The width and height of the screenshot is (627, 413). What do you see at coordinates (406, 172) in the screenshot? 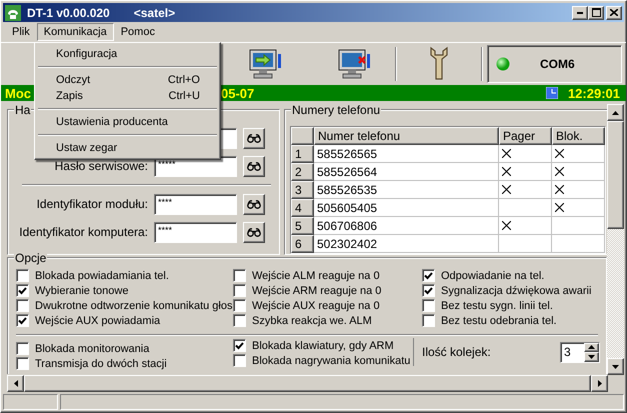
I see `table-cell: 585526564` at bounding box center [406, 172].